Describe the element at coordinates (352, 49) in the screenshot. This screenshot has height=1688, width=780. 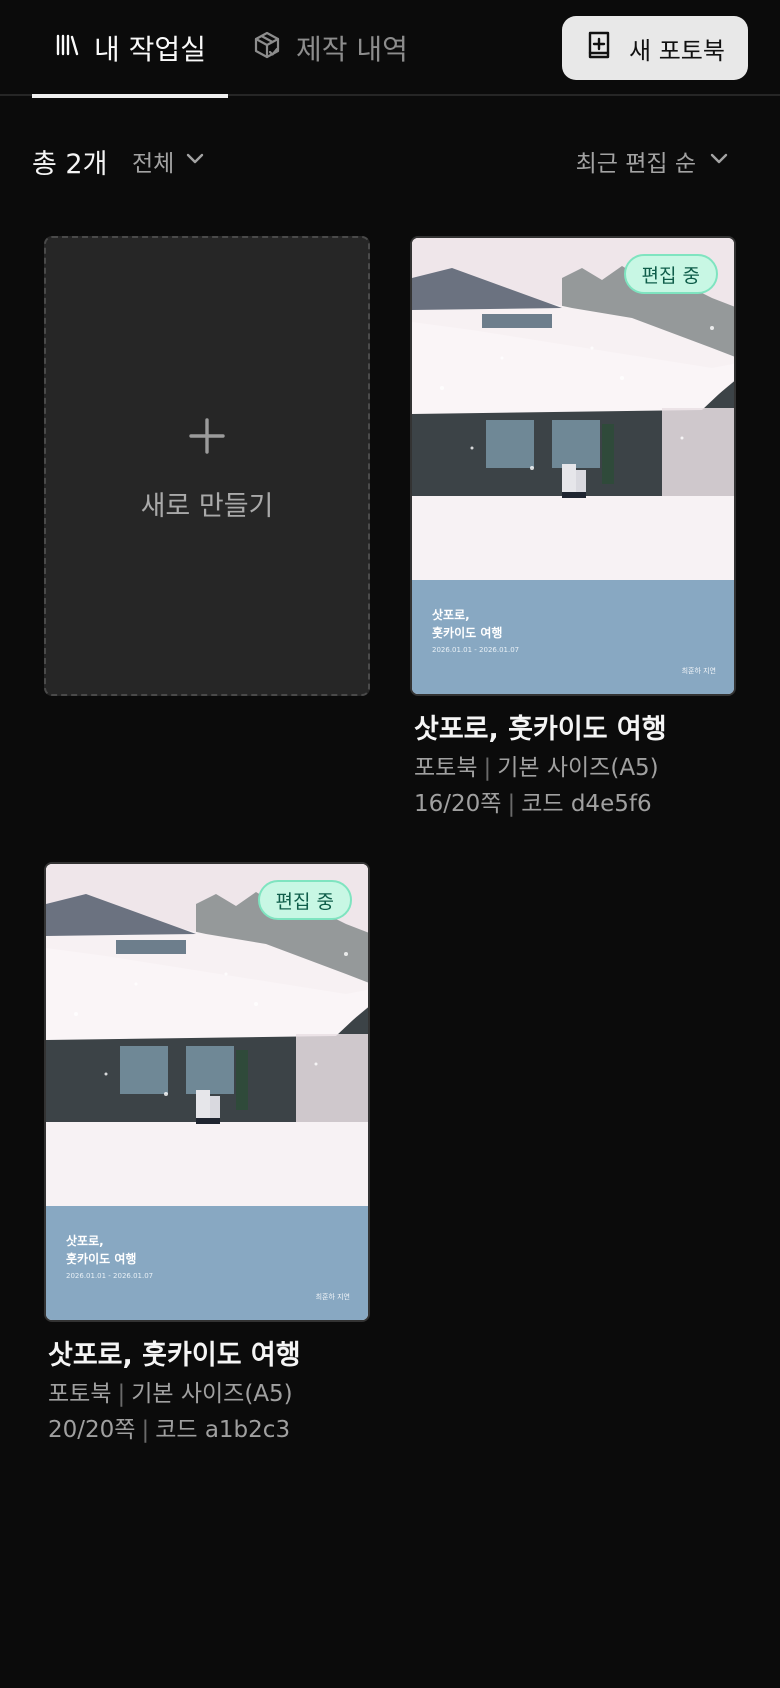
I see `tab-label: 제작 내역` at that location.